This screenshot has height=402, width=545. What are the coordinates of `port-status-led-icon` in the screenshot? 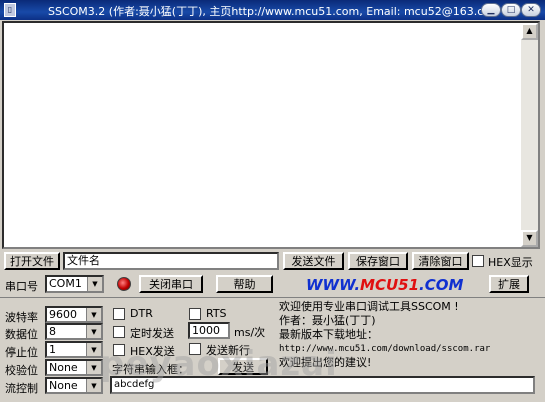 It's located at (124, 284).